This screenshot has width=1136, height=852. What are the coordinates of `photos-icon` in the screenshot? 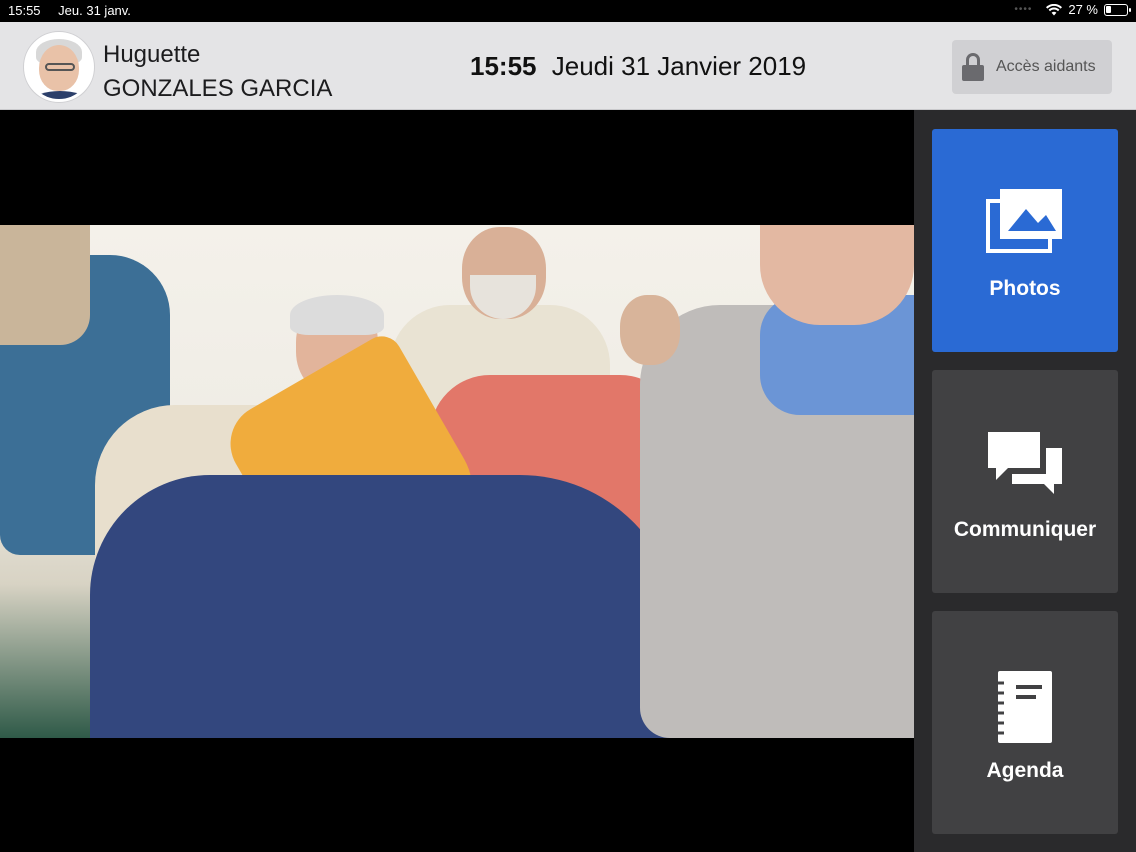 It's located at (1024, 221).